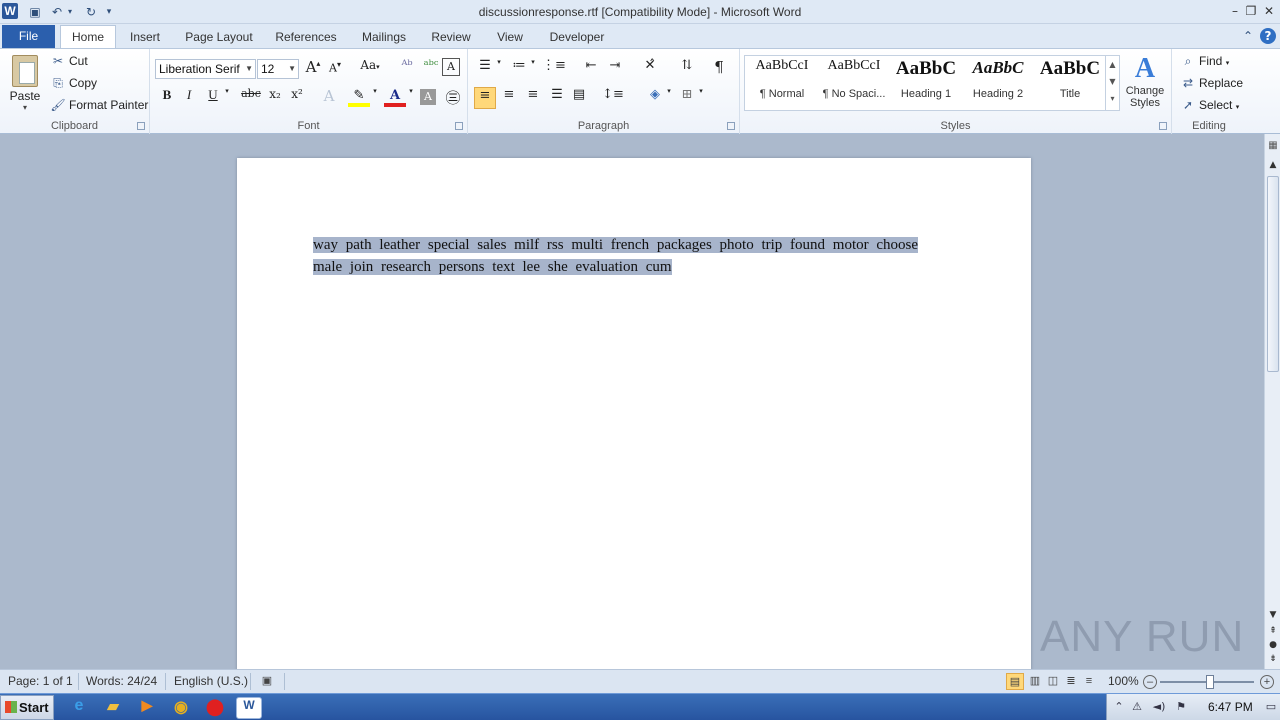 Image resolution: width=1280 pixels, height=720 pixels. Describe the element at coordinates (1159, 707) in the screenshot. I see `volume-icon: ◄)` at that location.